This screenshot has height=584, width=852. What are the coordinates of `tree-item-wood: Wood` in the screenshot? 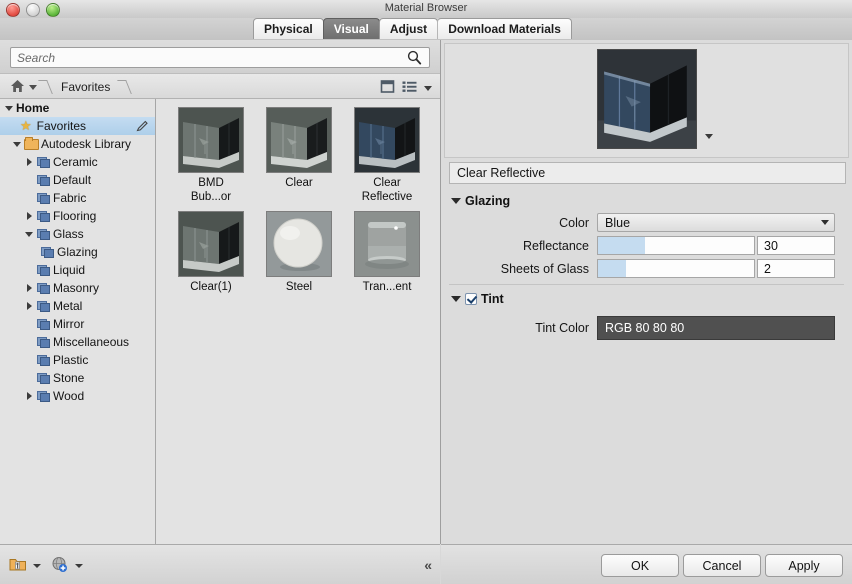 It's located at (77, 396).